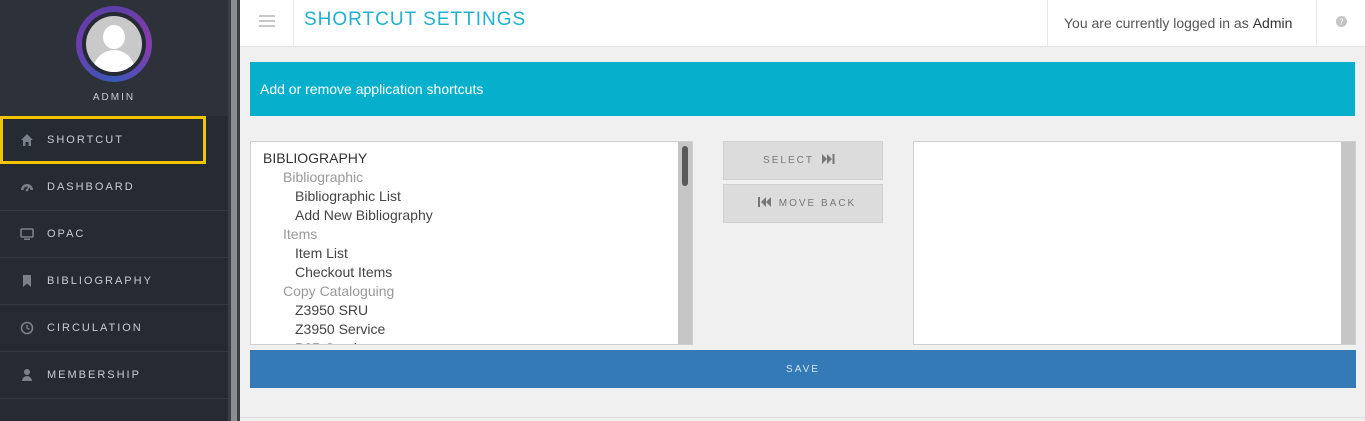 The height and width of the screenshot is (421, 1365). I want to click on fast-backward-icon, so click(764, 203).